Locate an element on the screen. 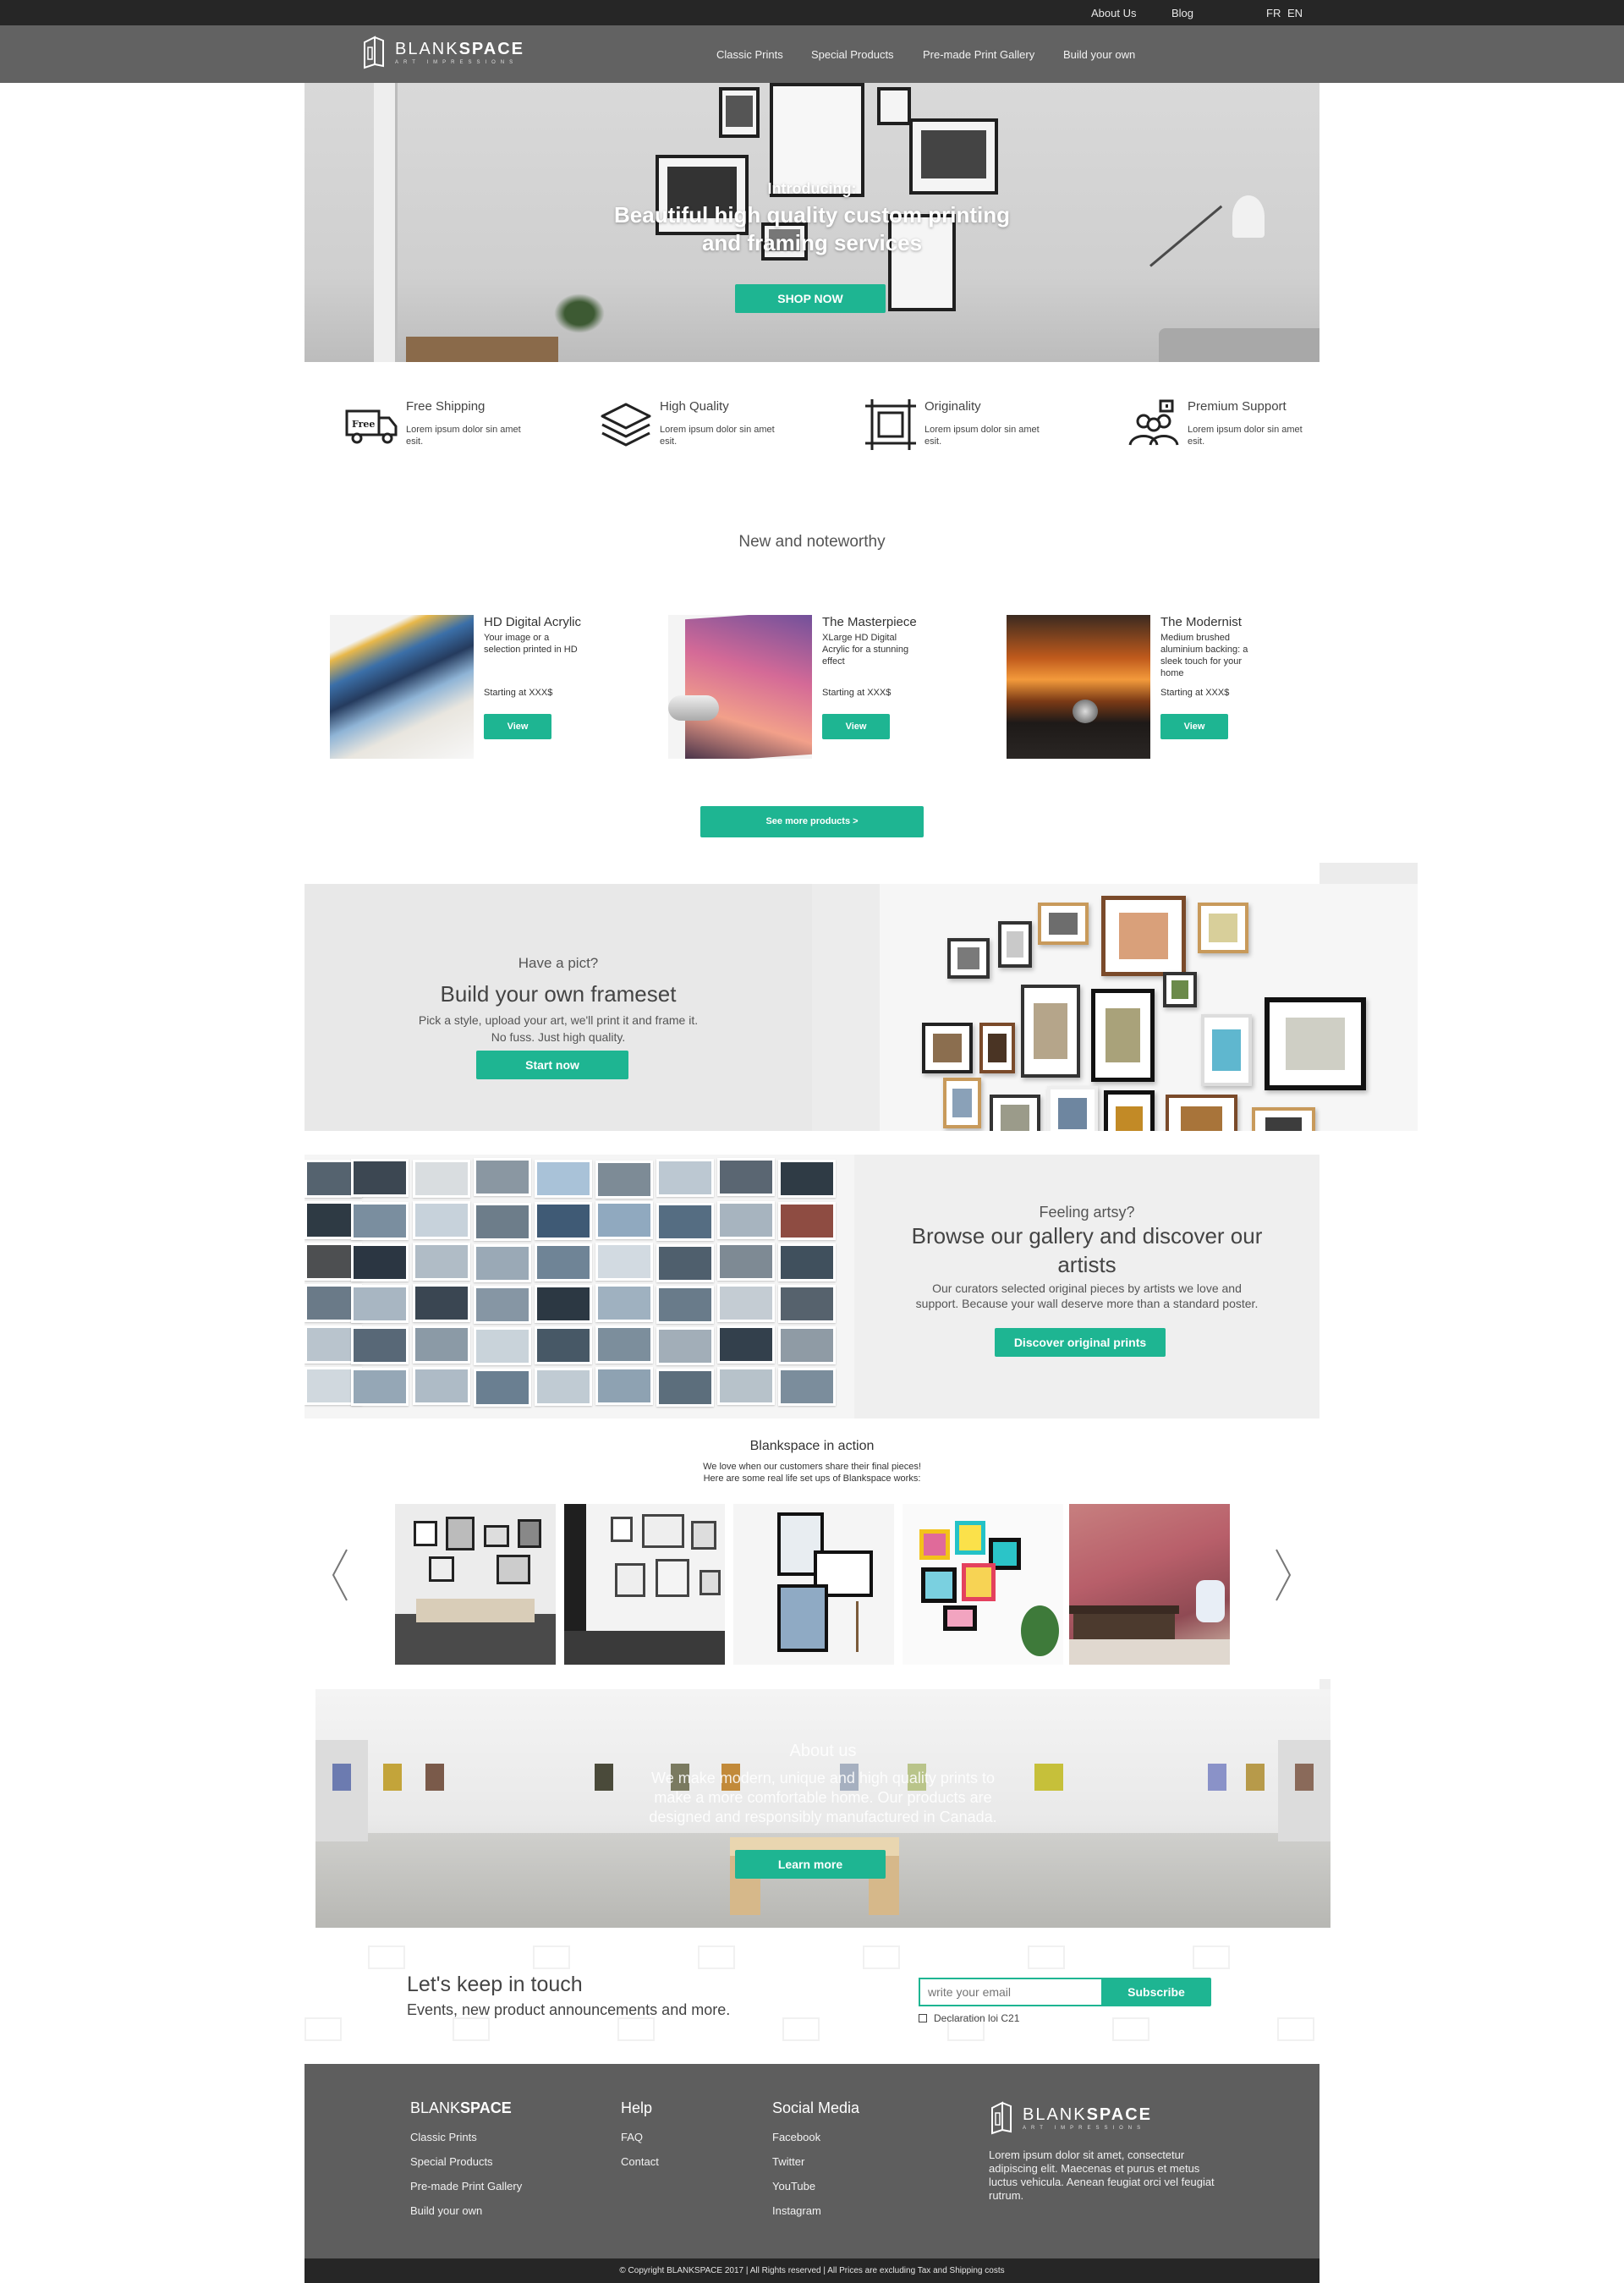 This screenshot has width=1624, height=2283. crop-frame-icon is located at coordinates (890, 424).